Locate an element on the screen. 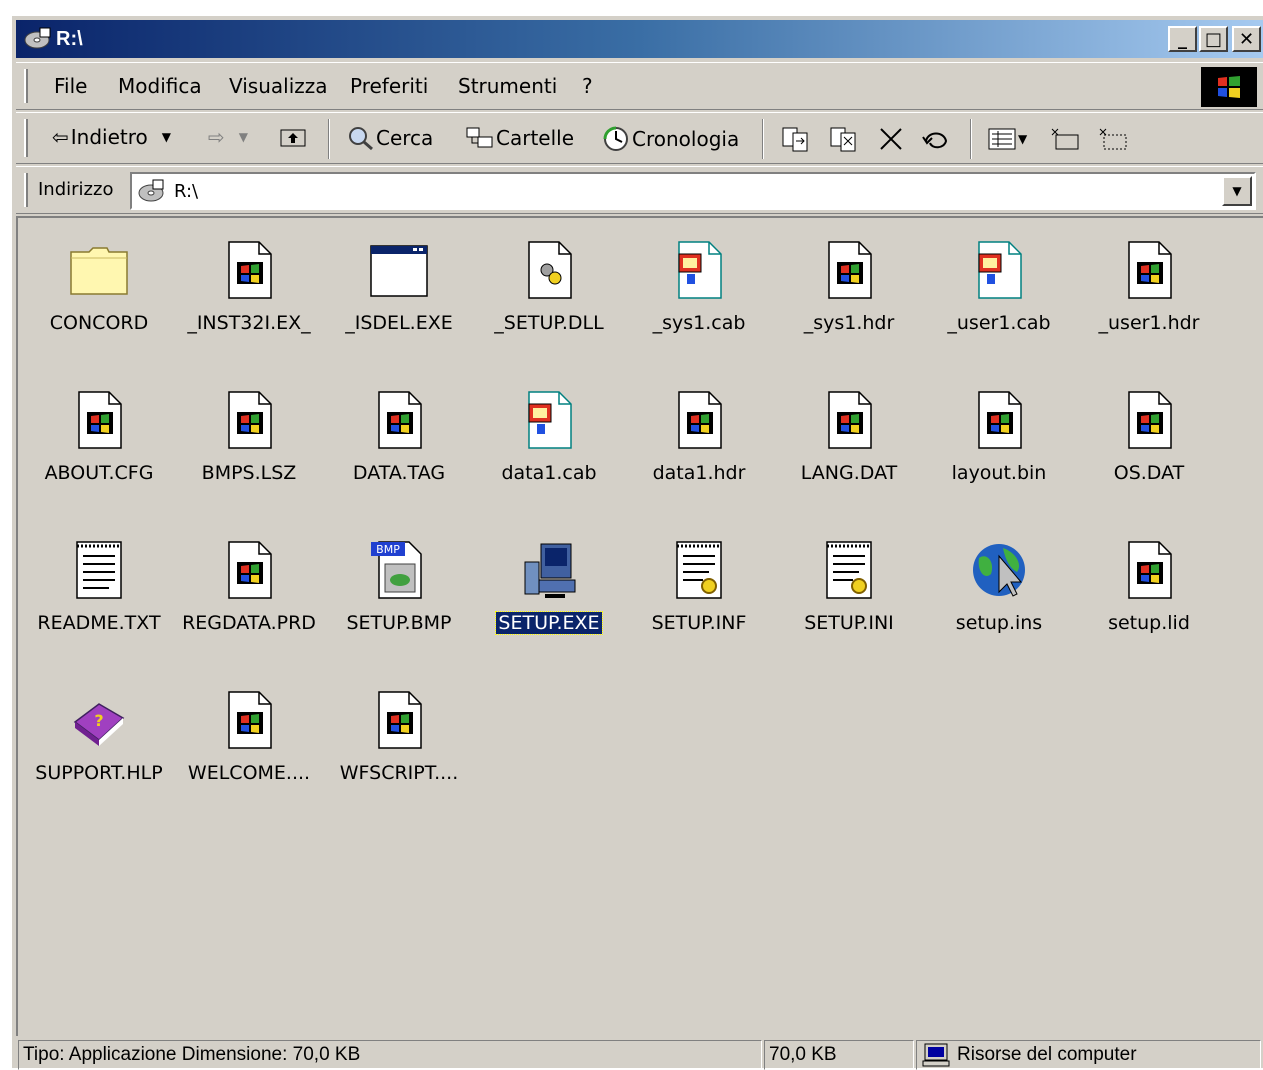 This screenshot has height=1070, width=1263. status-location-text: Risorse del computer is located at coordinates (1047, 1054).